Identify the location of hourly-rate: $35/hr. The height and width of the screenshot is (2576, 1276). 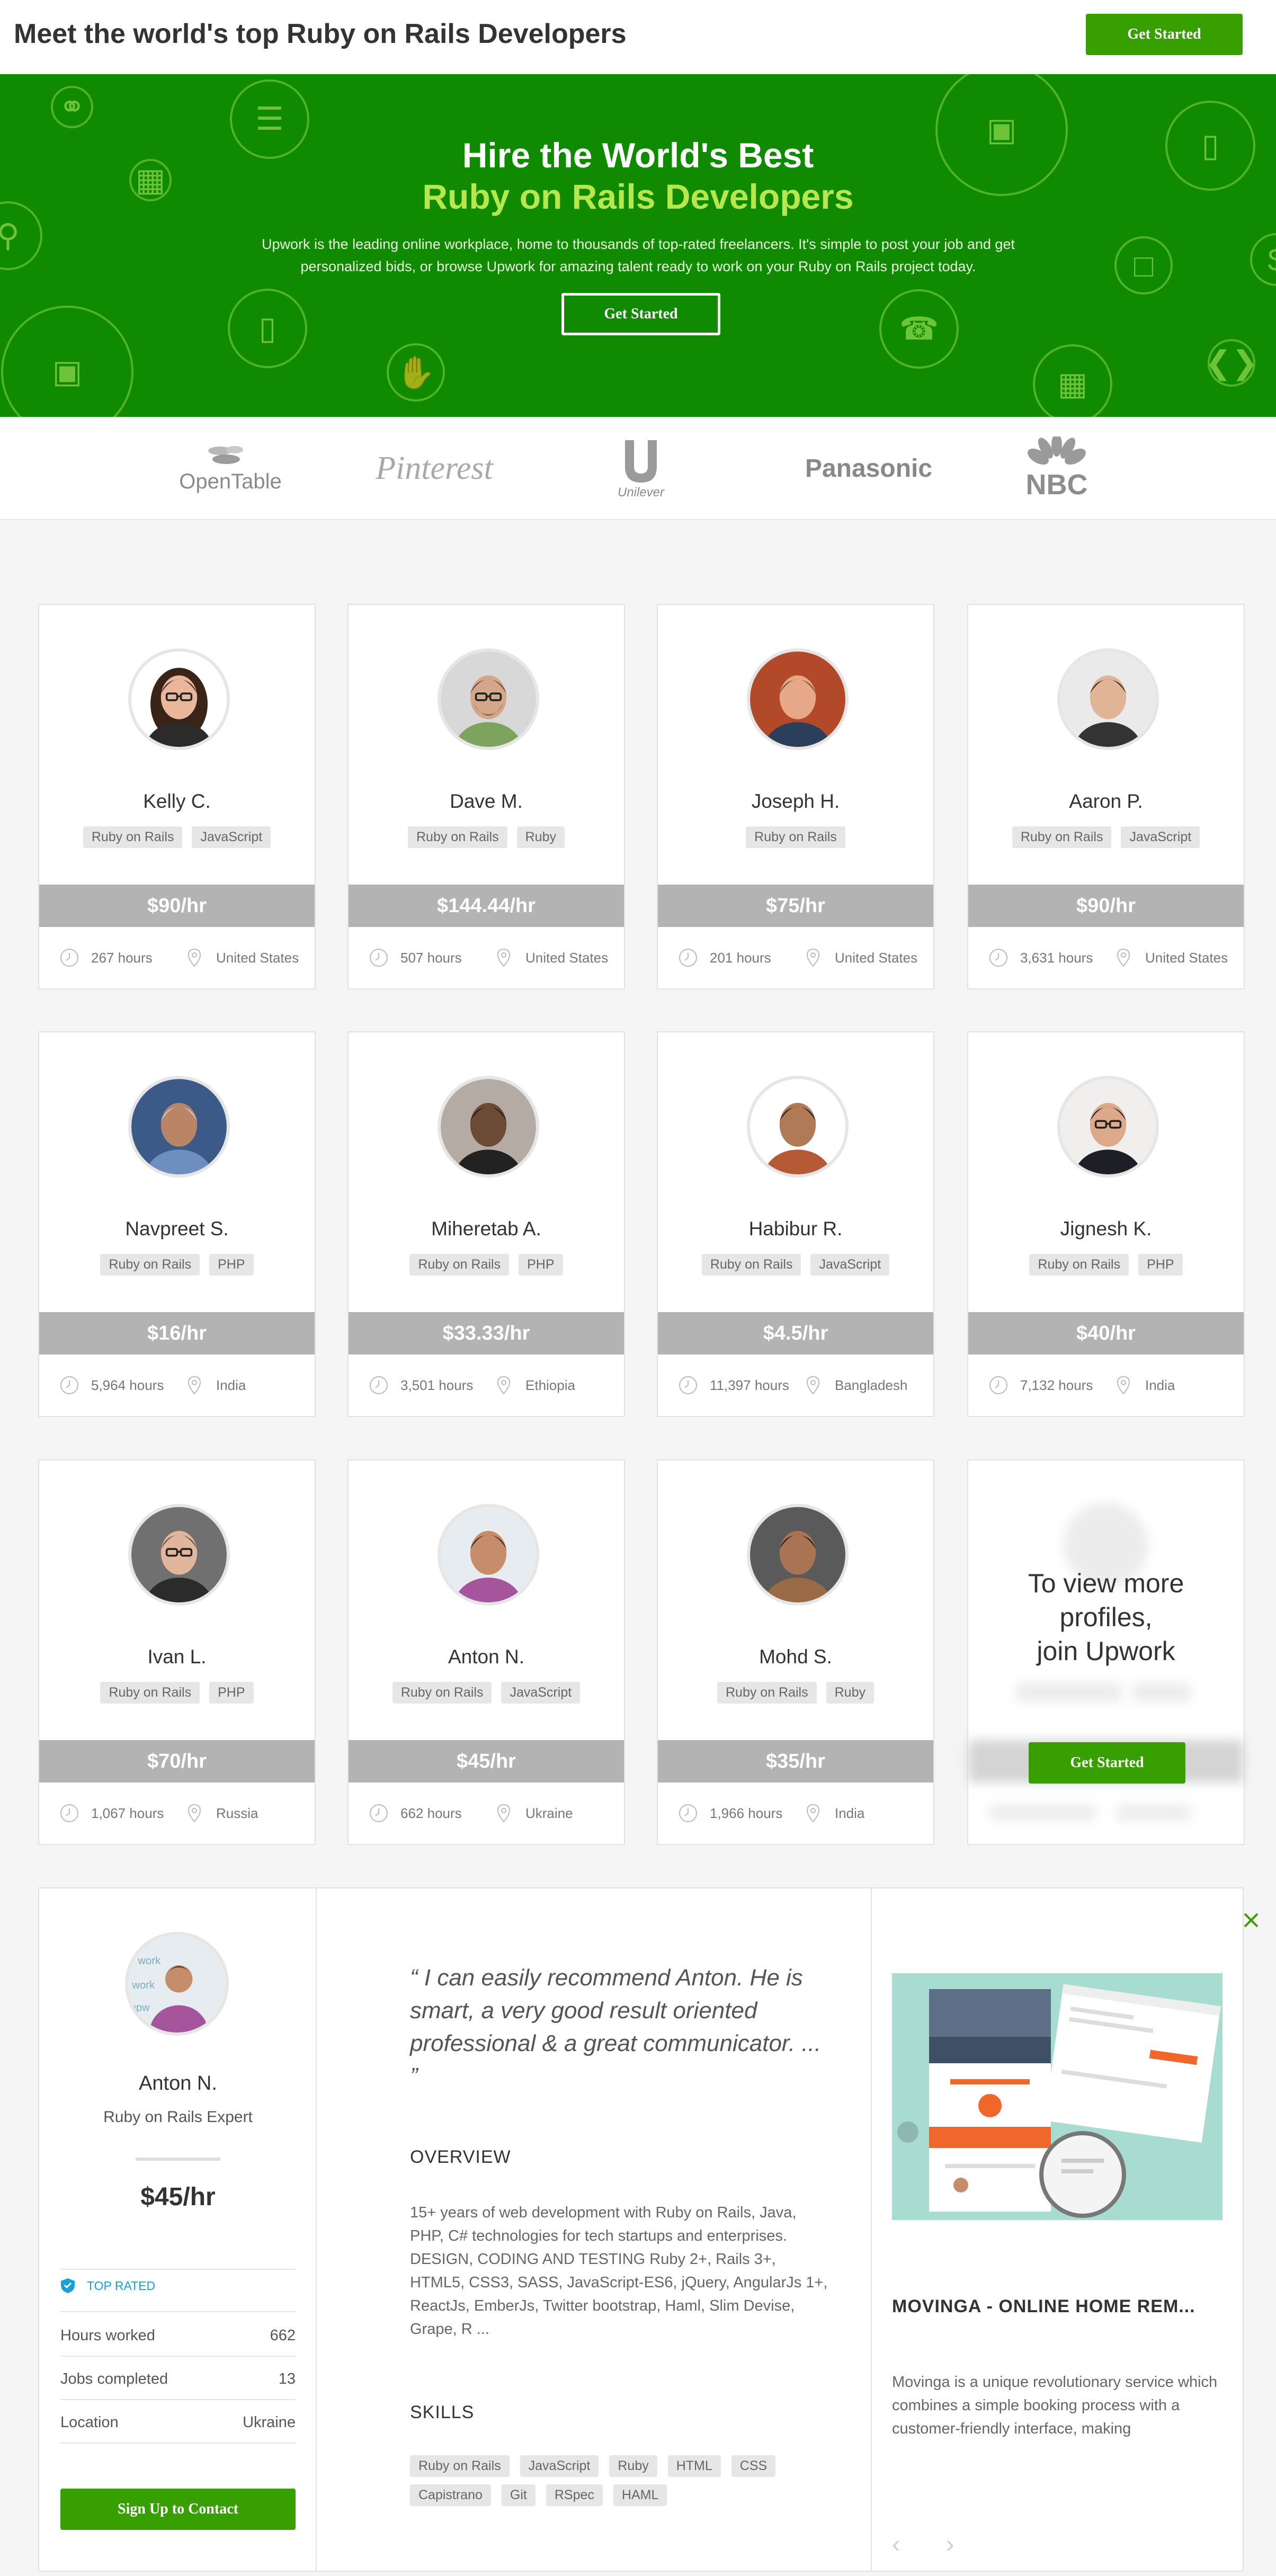
(795, 1761).